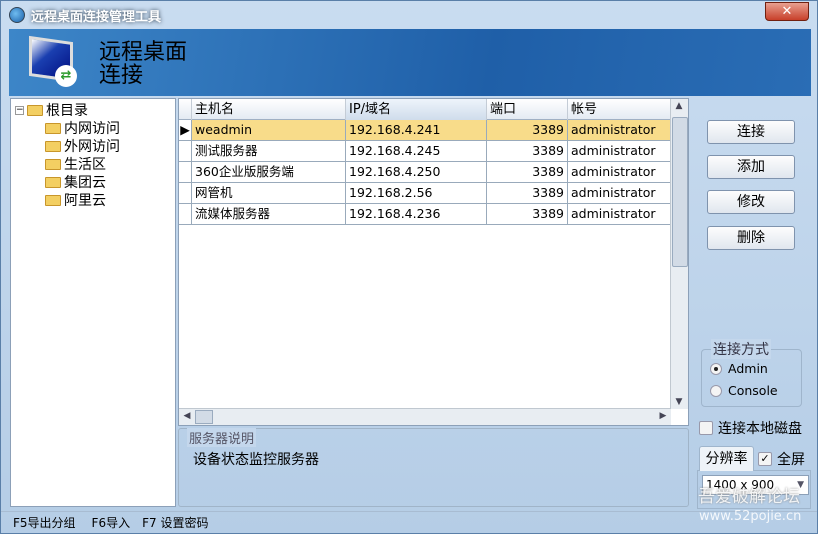 The image size is (818, 534). What do you see at coordinates (17, 15) in the screenshot?
I see `app-icon` at bounding box center [17, 15].